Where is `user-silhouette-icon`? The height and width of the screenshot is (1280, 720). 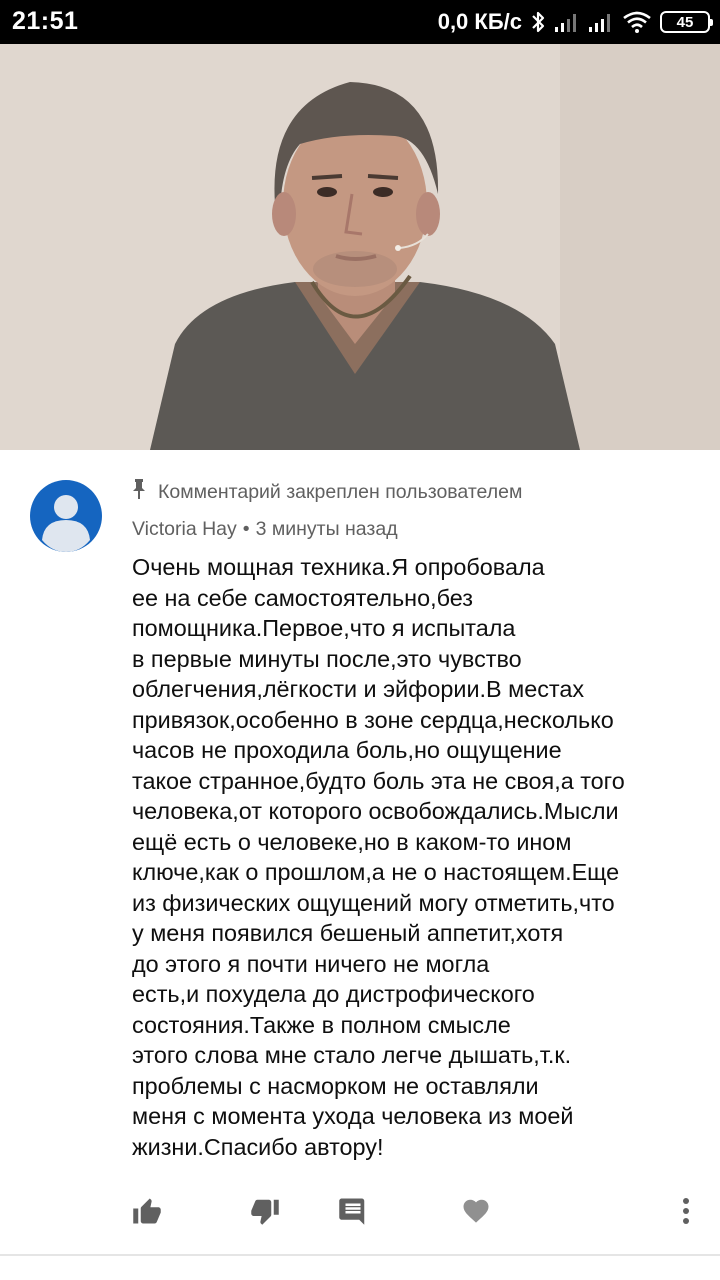
user-silhouette-icon is located at coordinates (66, 523).